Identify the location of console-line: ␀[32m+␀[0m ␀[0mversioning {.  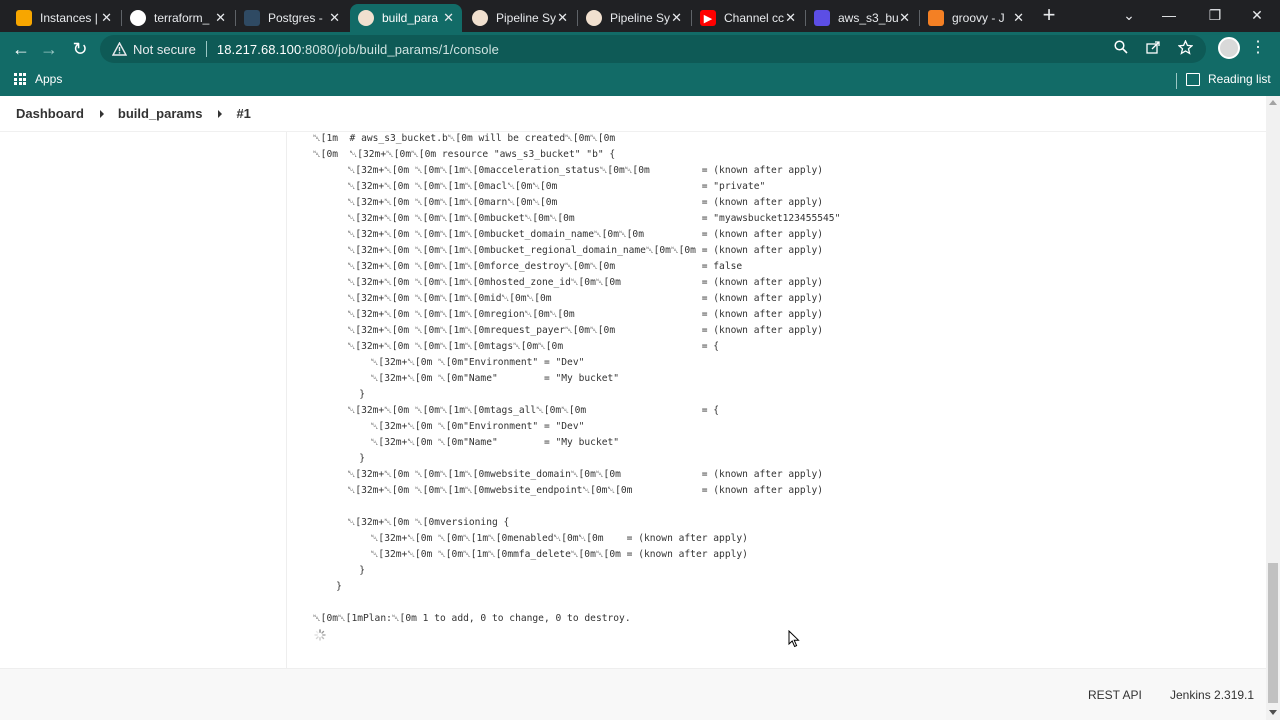
(411, 522).